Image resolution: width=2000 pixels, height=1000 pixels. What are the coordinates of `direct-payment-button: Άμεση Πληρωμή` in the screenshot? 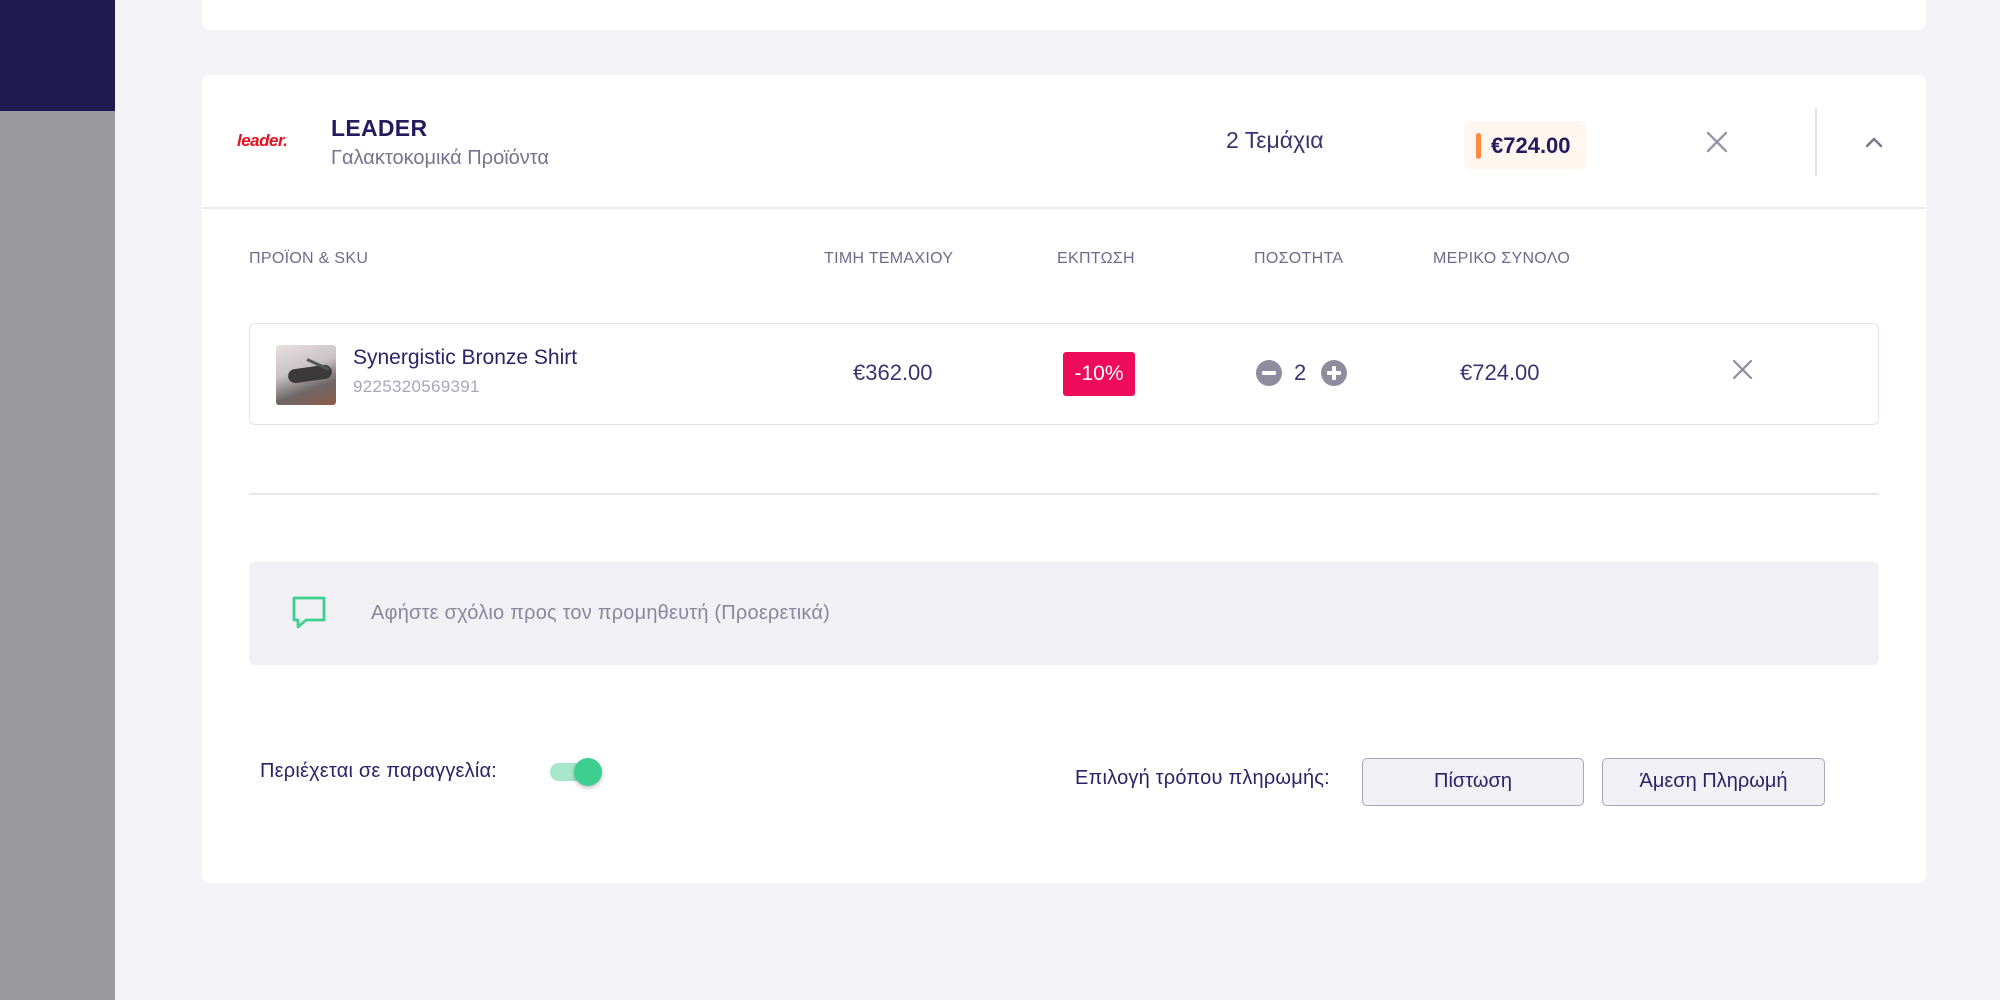 It's located at (1713, 782).